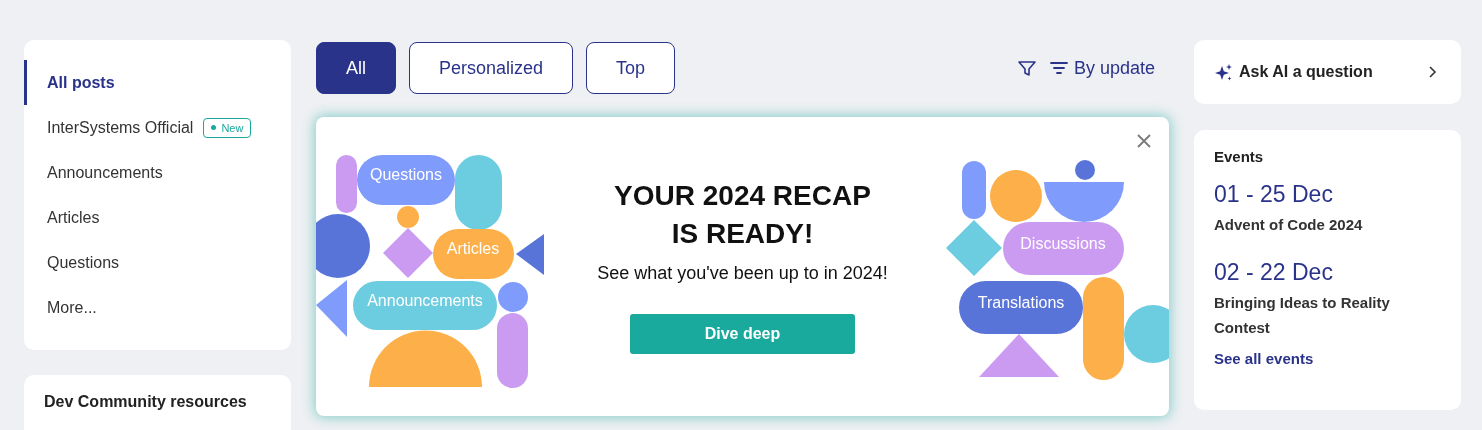 This screenshot has width=1482, height=430. I want to click on event-name: Advent of Code 2024, so click(1289, 225).